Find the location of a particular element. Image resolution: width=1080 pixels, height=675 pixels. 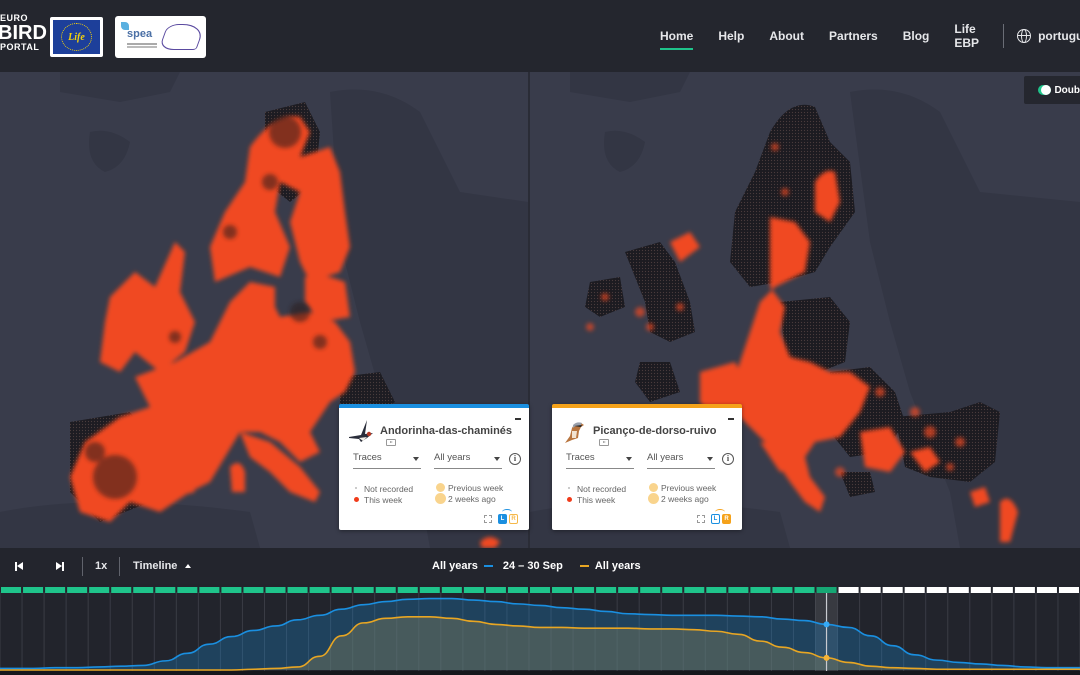

next-week-button is located at coordinates (60, 566).